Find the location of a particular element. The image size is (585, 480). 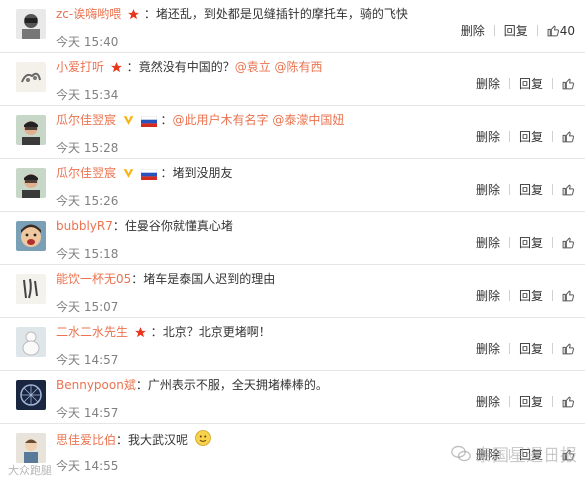

comment-content: zc-诶嗨哟喂 ：堵还乱，到处都是见缝插针的摩托车，骑的飞快 is located at coordinates (275, 14).